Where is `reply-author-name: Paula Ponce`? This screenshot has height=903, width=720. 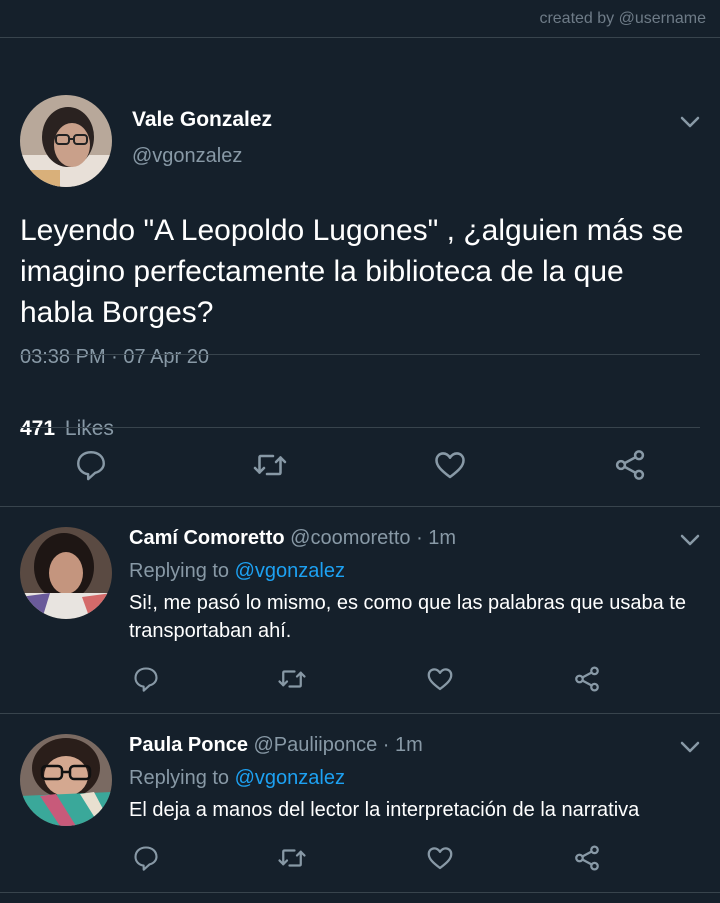
reply-author-name: Paula Ponce is located at coordinates (188, 745).